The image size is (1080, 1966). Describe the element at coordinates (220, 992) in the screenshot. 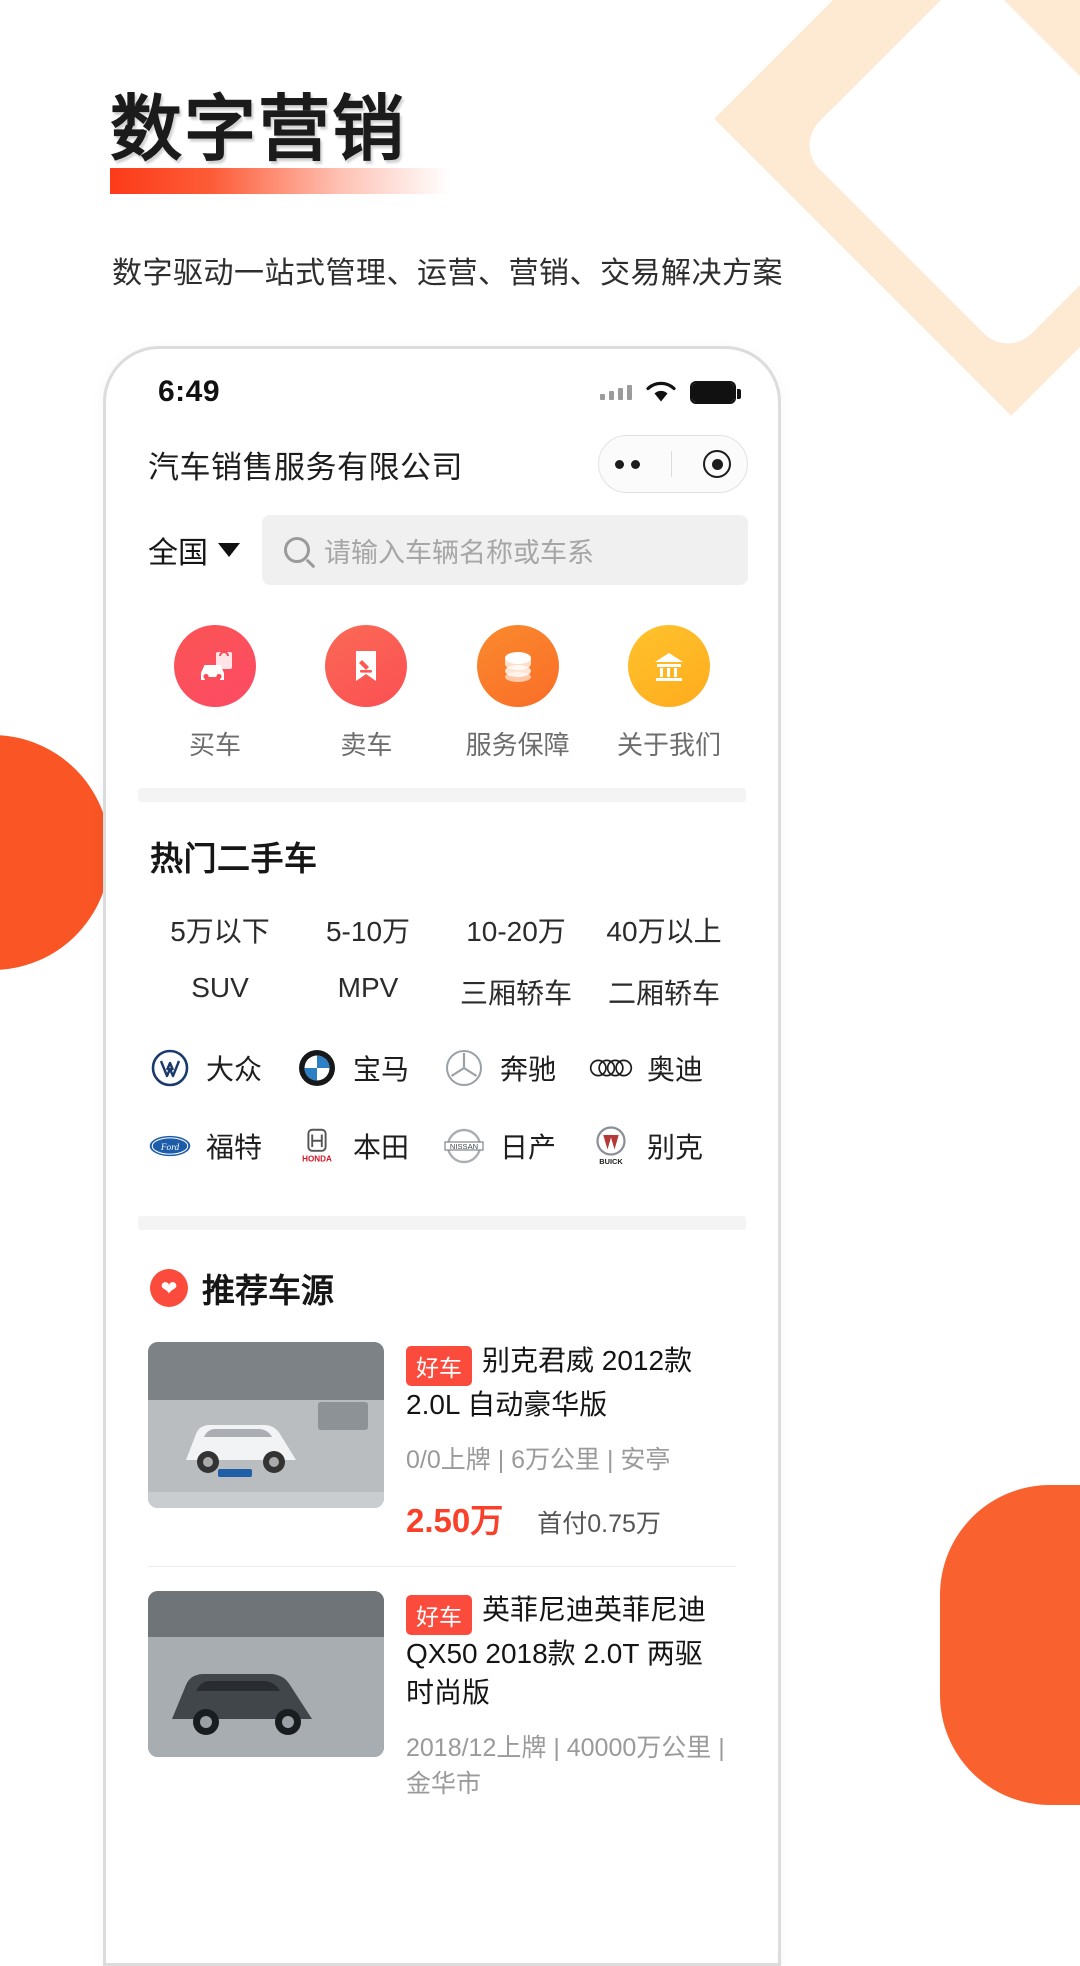

I see `type-tag: SUV` at that location.